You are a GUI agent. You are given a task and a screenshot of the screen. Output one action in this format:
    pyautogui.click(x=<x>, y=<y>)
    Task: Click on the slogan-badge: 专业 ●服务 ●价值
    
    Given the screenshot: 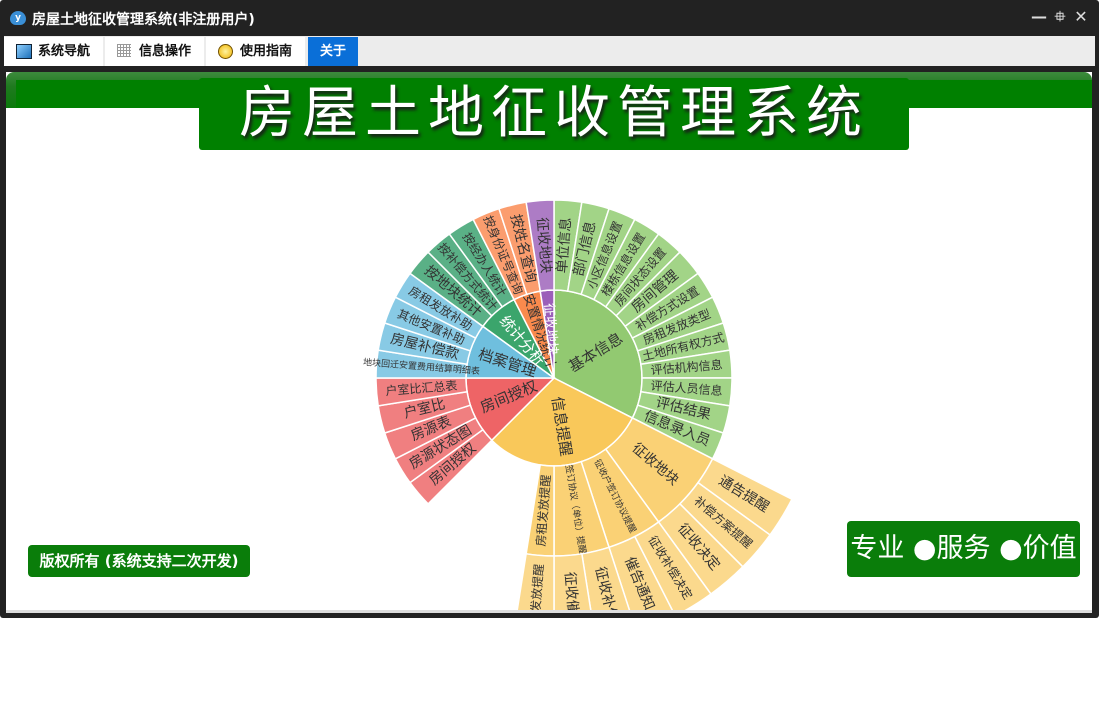 What is the action you would take?
    pyautogui.click(x=963, y=549)
    